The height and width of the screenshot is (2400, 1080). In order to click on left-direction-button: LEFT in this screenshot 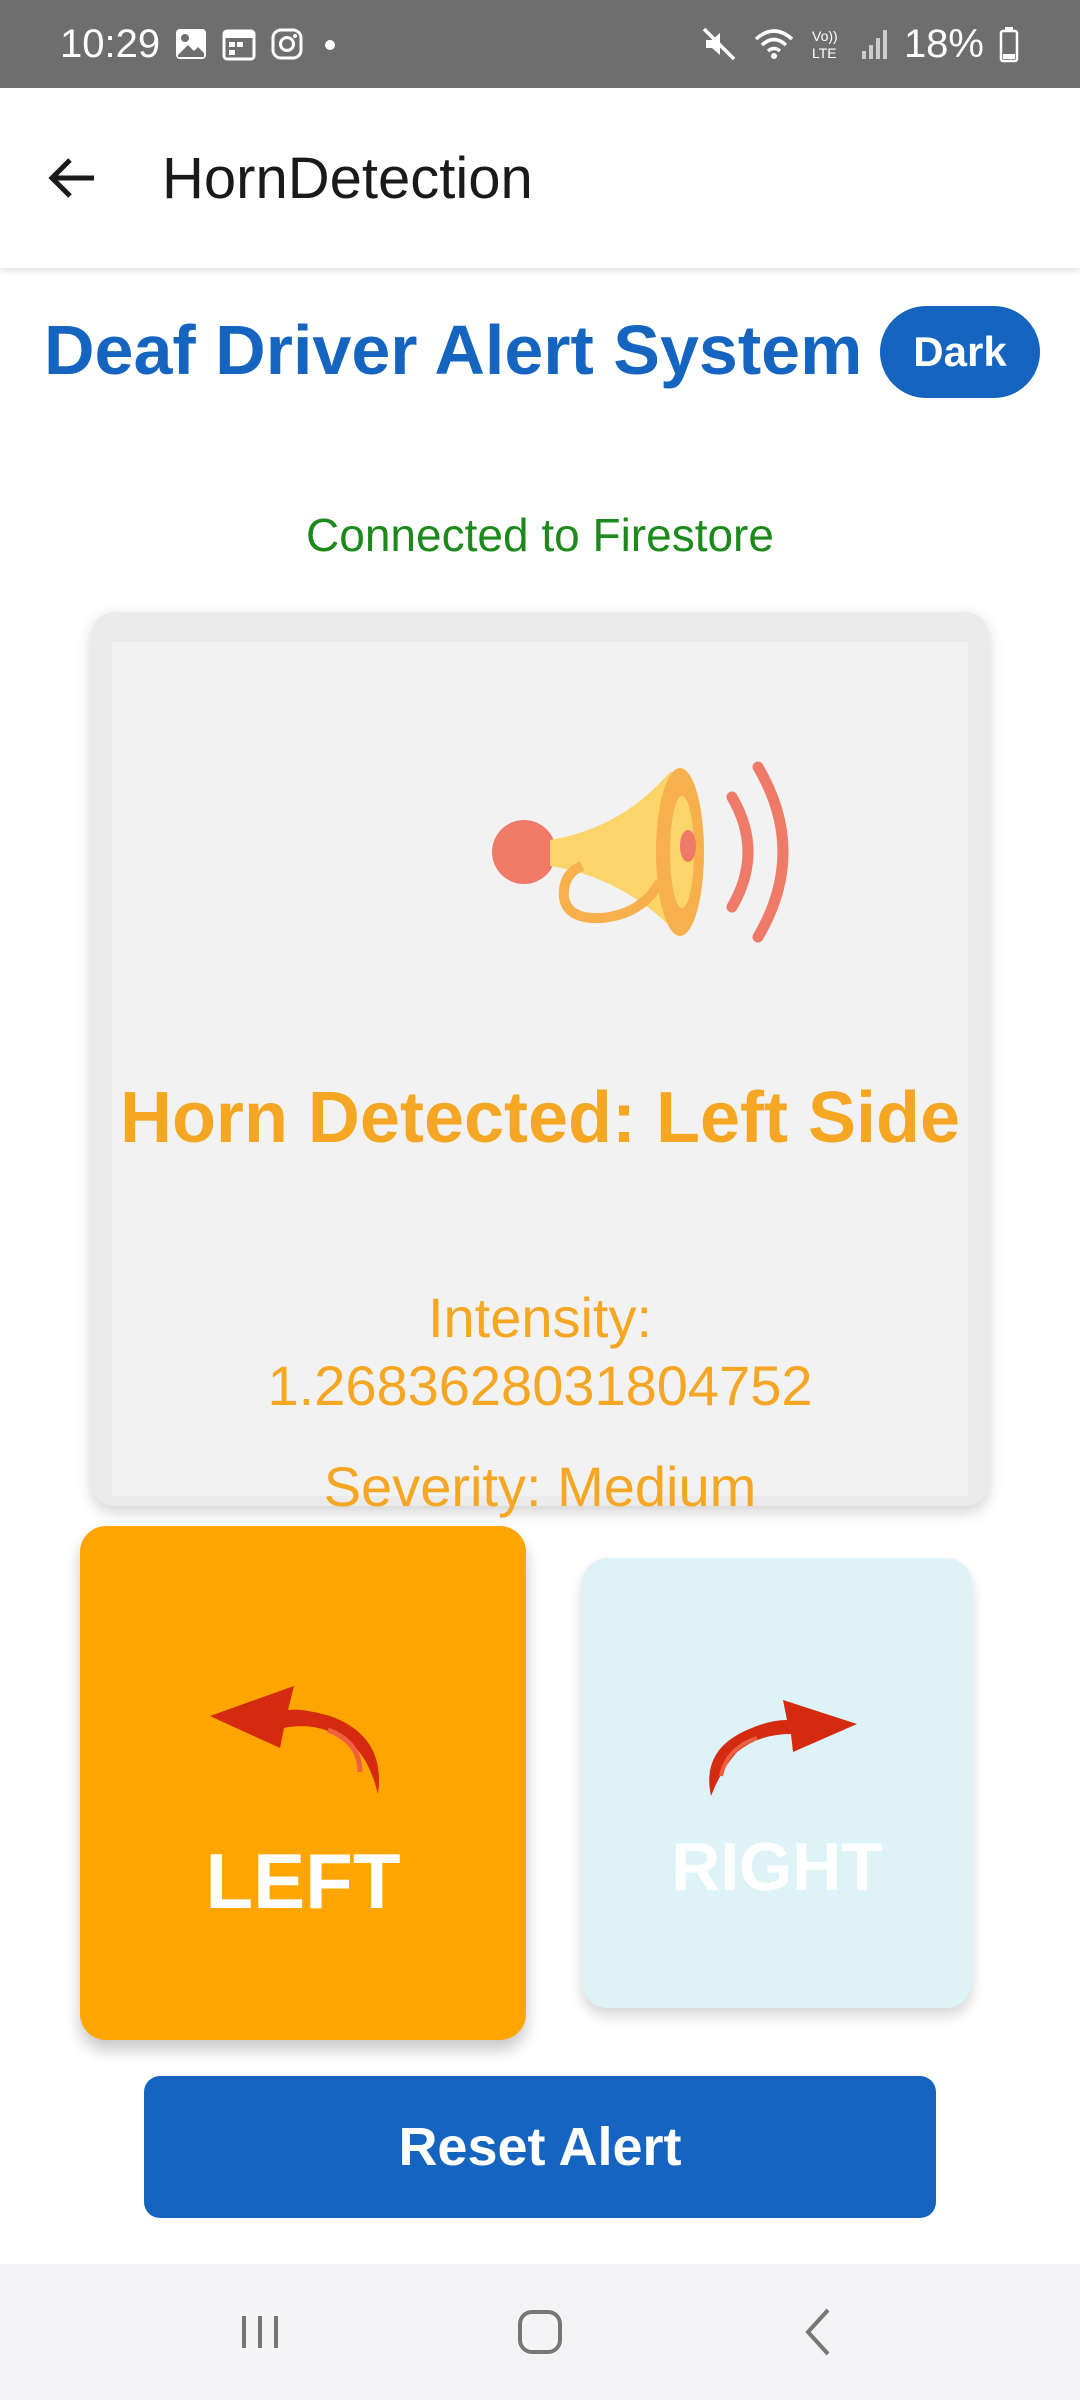, I will do `click(303, 1783)`.